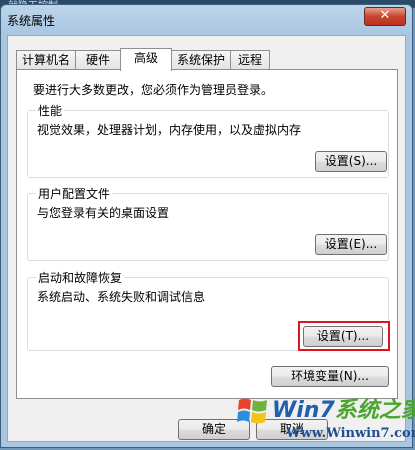  I want to click on performance-title: 性能, so click(50, 110).